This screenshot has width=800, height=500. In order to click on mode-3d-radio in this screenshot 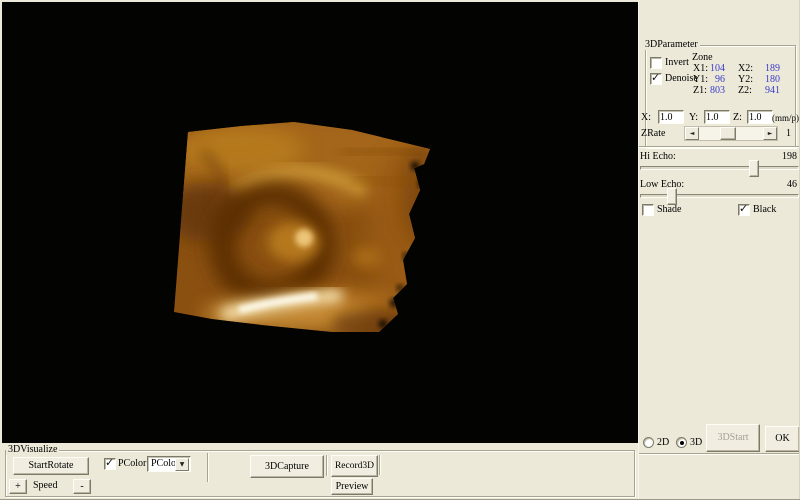, I will do `click(681, 442)`.